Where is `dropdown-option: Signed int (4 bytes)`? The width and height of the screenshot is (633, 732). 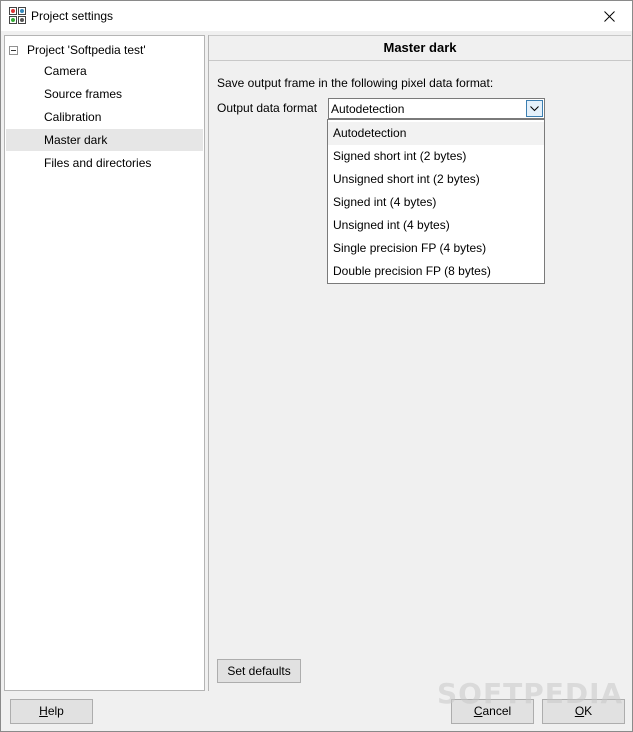 dropdown-option: Signed int (4 bytes) is located at coordinates (436, 202).